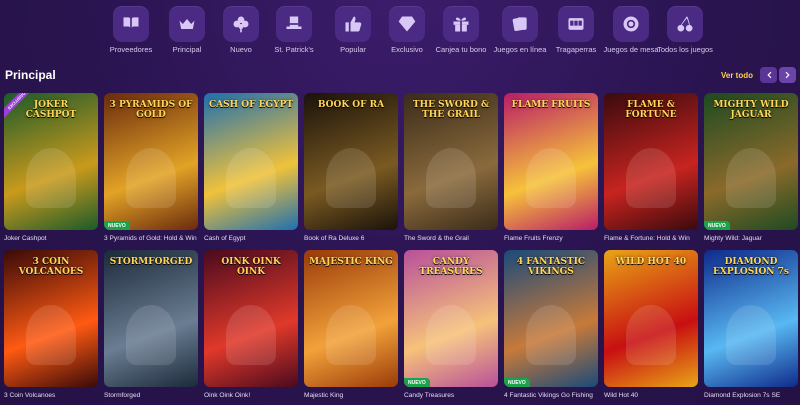 Image resolution: width=800 pixels, height=405 pixels. What do you see at coordinates (225, 238) in the screenshot?
I see `game-name: Cash of Egypt` at bounding box center [225, 238].